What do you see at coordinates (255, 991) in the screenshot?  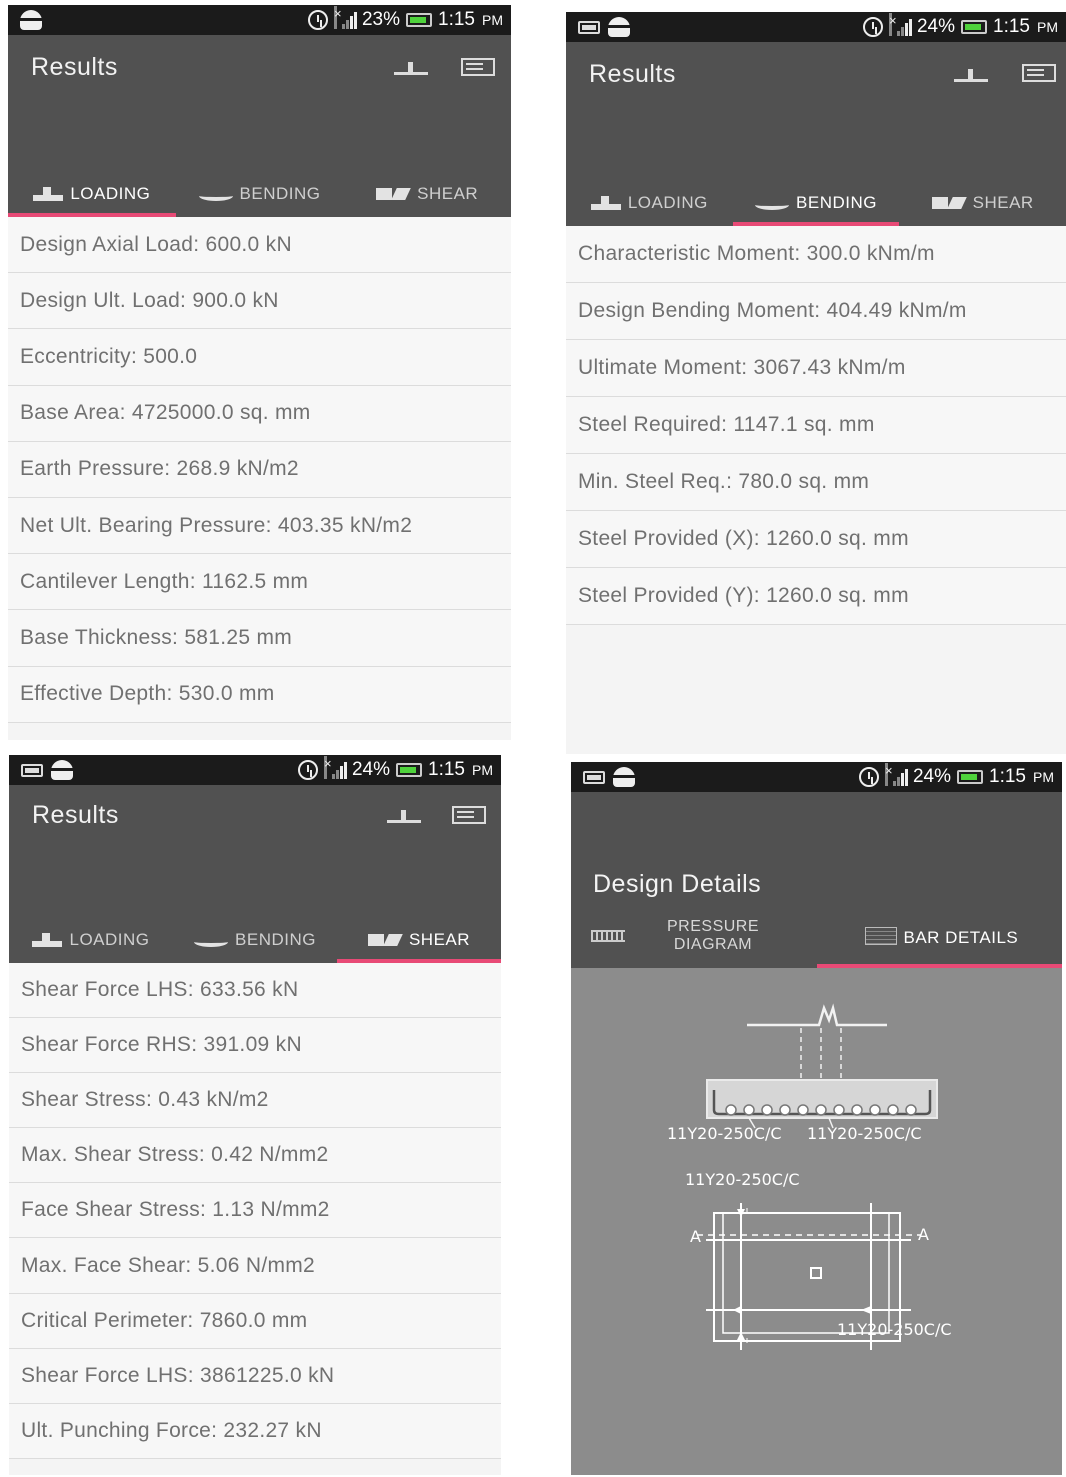 I see `result-row: Shear Force LHS: 633.56 kN` at bounding box center [255, 991].